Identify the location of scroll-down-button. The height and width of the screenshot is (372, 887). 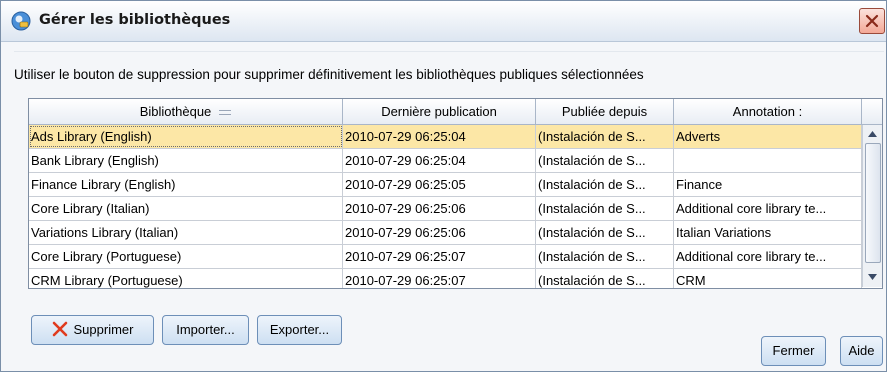
(872, 276).